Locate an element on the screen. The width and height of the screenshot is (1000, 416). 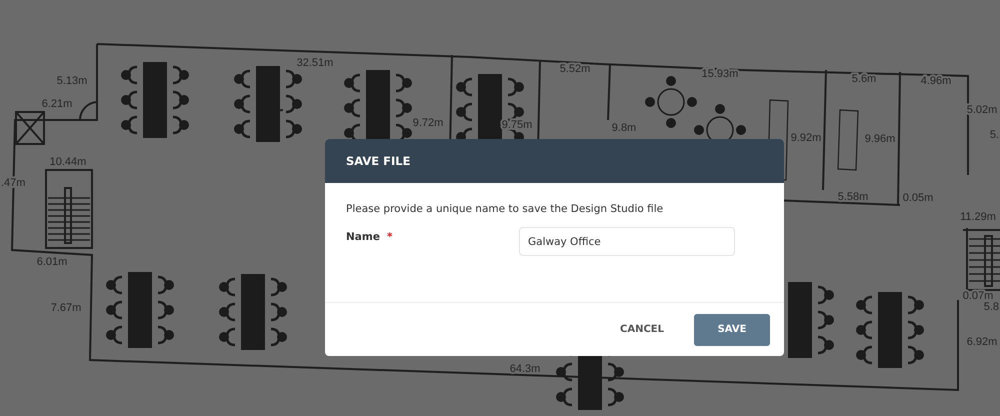
dimension-label: 64.3m is located at coordinates (525, 369).